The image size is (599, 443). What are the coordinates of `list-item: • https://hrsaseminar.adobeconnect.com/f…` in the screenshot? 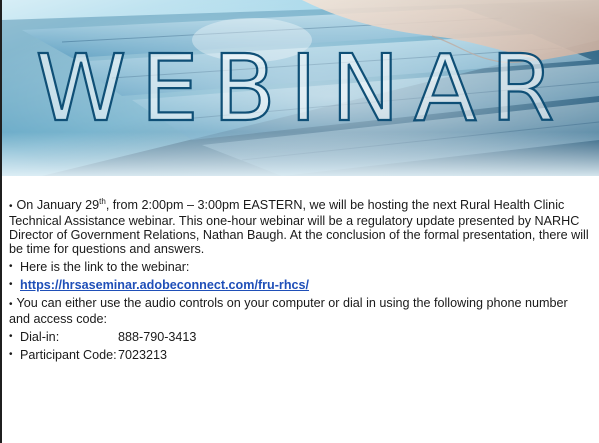 It's located at (299, 285).